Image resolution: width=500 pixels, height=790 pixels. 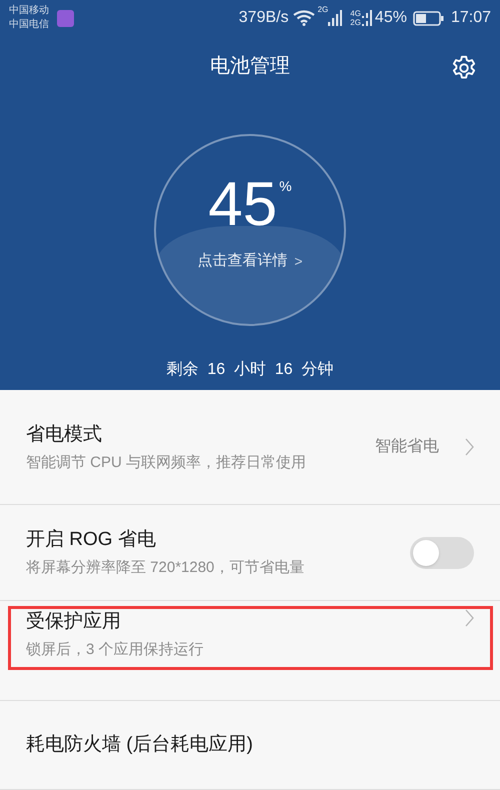 I want to click on setting-value: 智能省电, so click(x=407, y=446).